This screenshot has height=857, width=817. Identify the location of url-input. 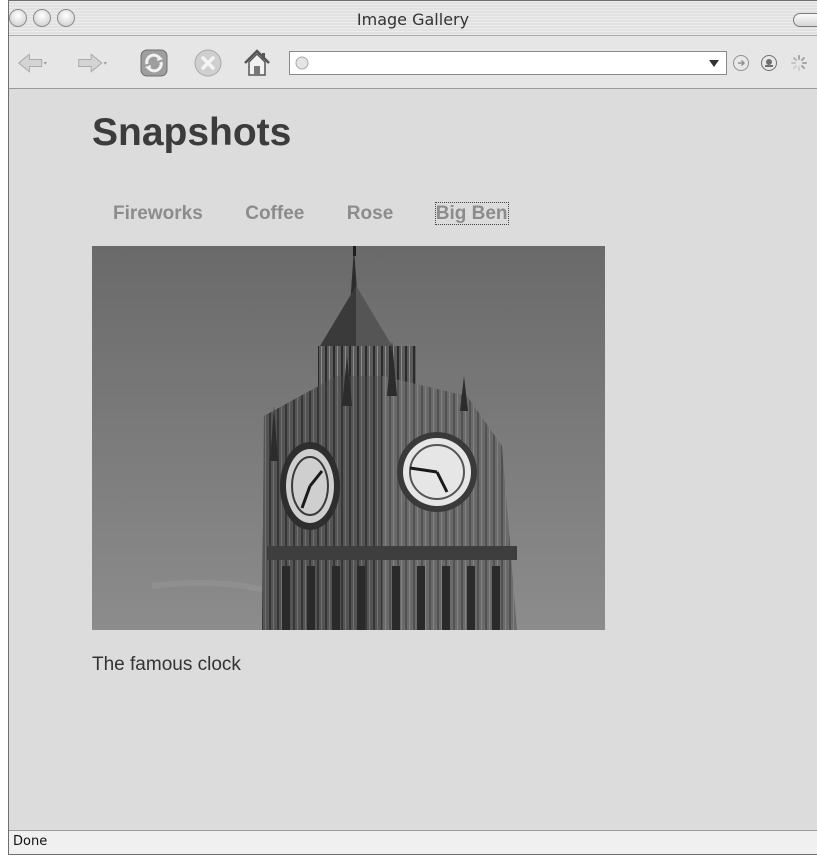
(506, 64).